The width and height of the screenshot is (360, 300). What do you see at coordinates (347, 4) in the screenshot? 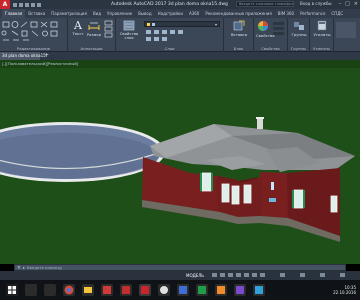
I see `maximize-icon: □` at bounding box center [347, 4].